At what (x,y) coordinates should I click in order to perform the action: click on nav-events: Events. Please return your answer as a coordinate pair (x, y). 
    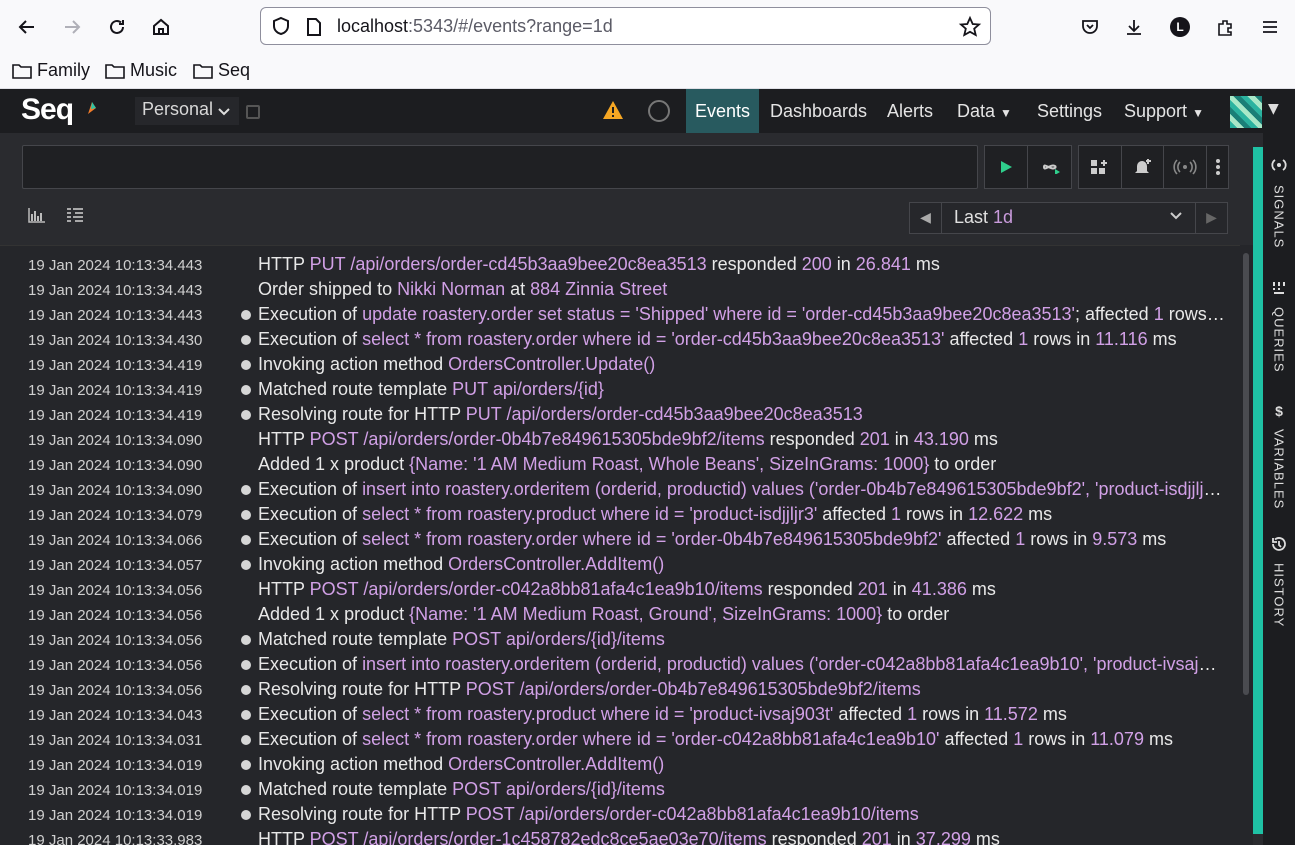
    Looking at the image, I should click on (723, 111).